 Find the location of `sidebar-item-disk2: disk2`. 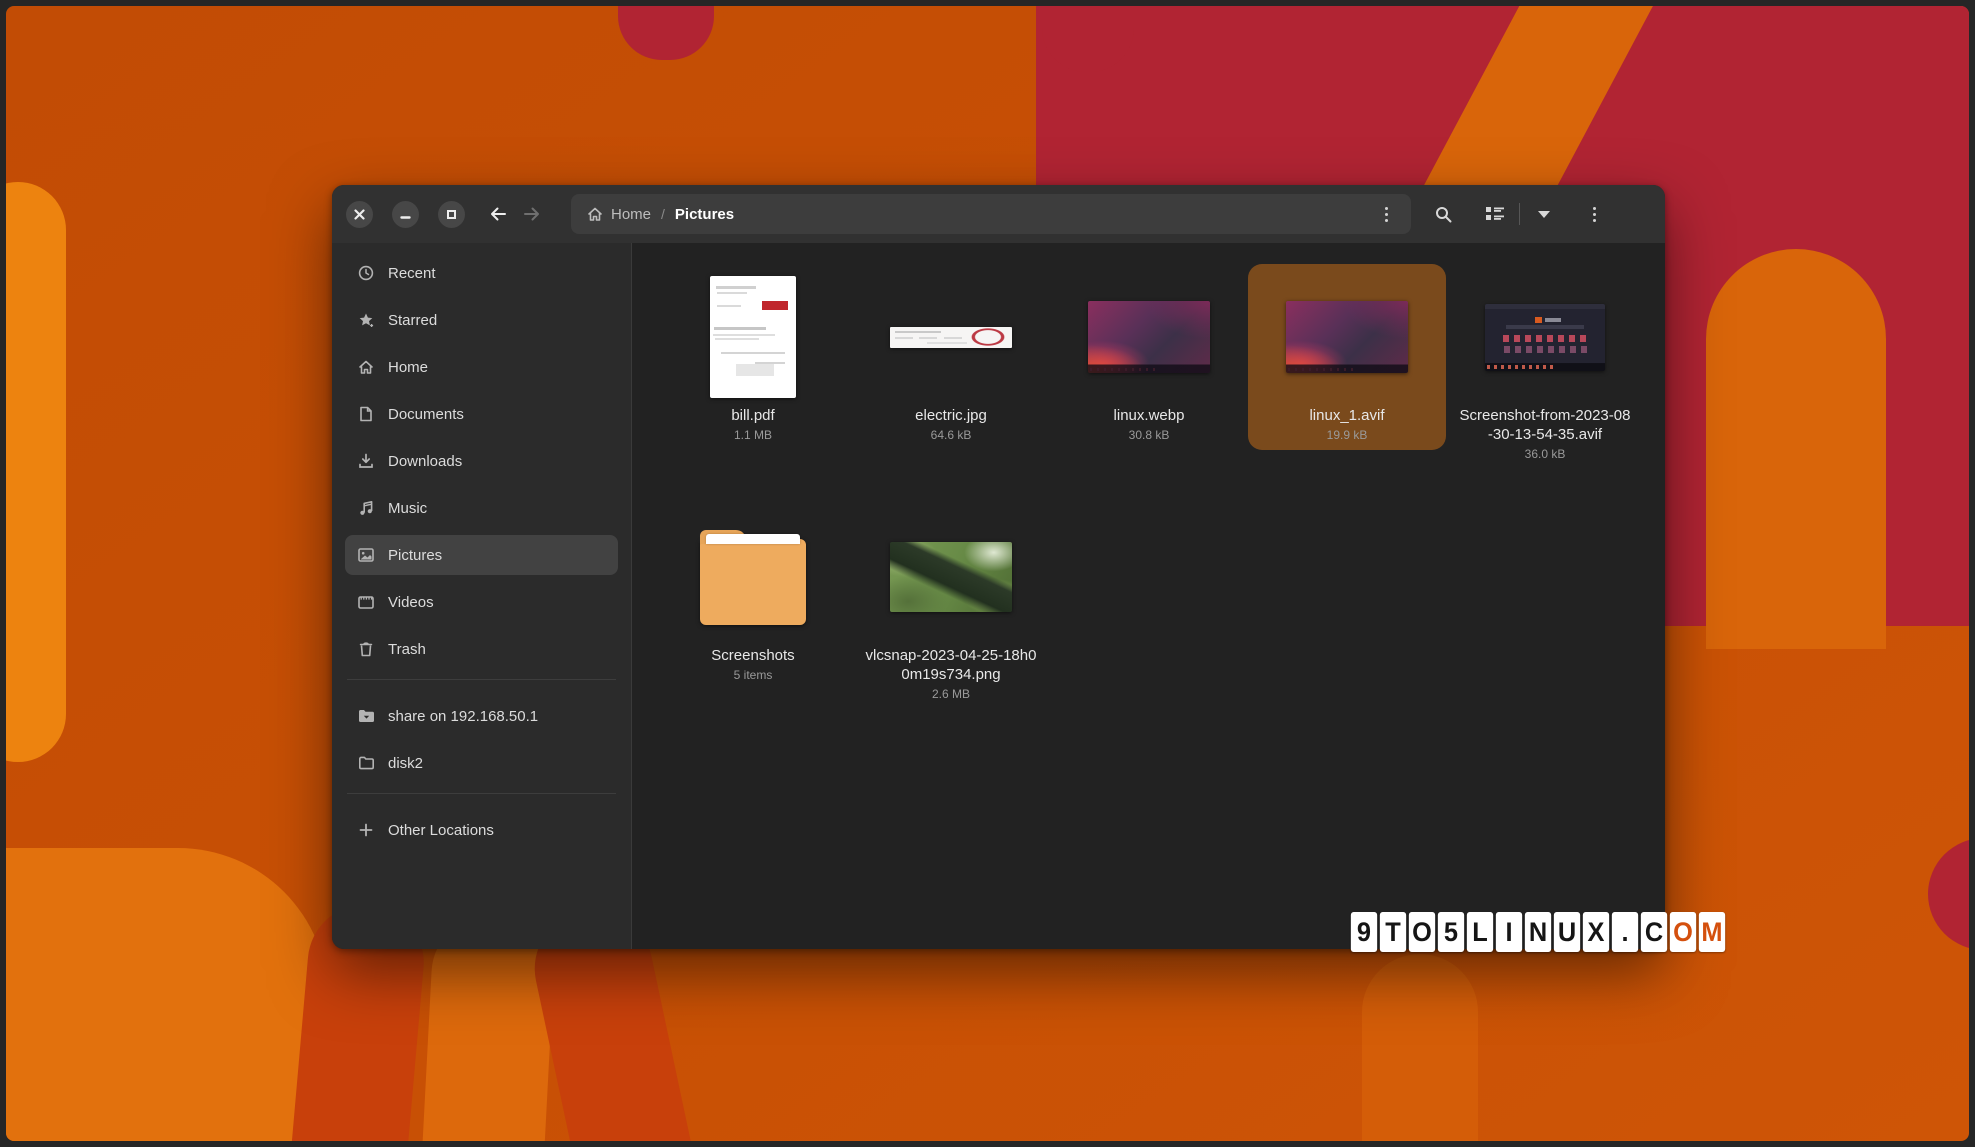

sidebar-item-disk2: disk2 is located at coordinates (481, 763).